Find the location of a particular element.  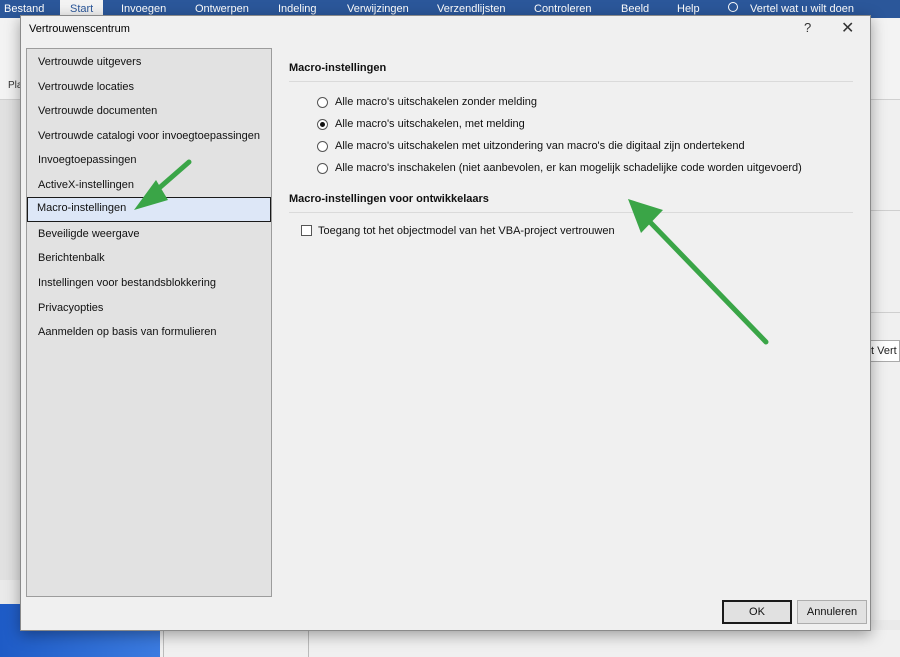

tab-help: Help is located at coordinates (688, 9).